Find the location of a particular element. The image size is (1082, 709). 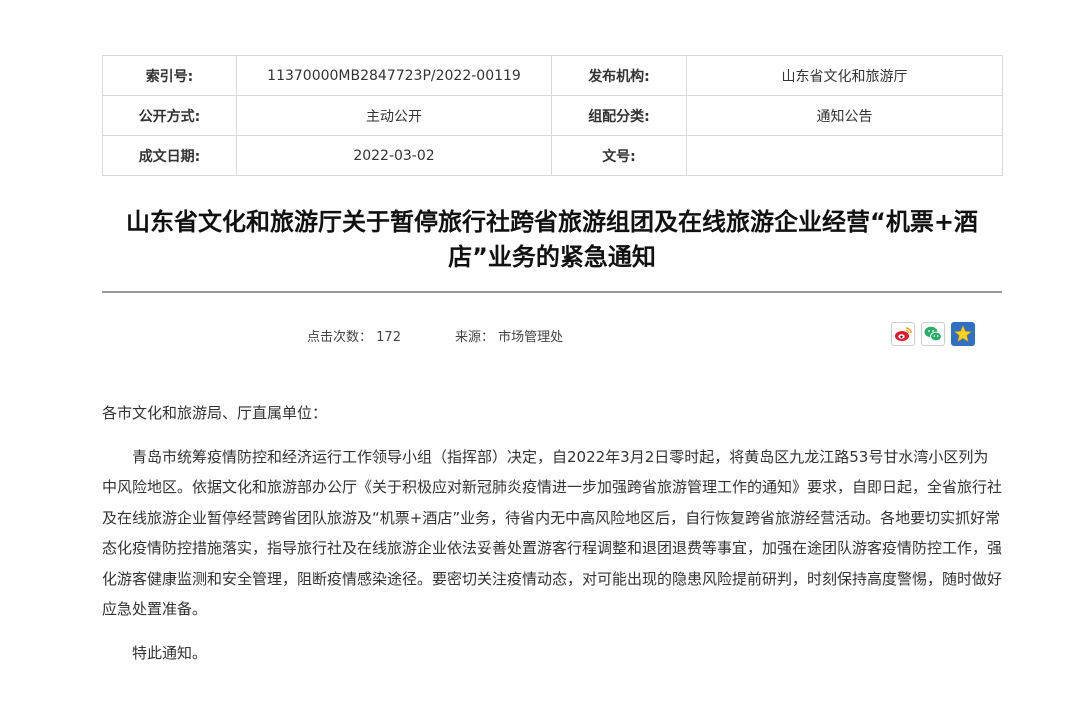

click-count-label: 点击次数： is located at coordinates (340, 337).